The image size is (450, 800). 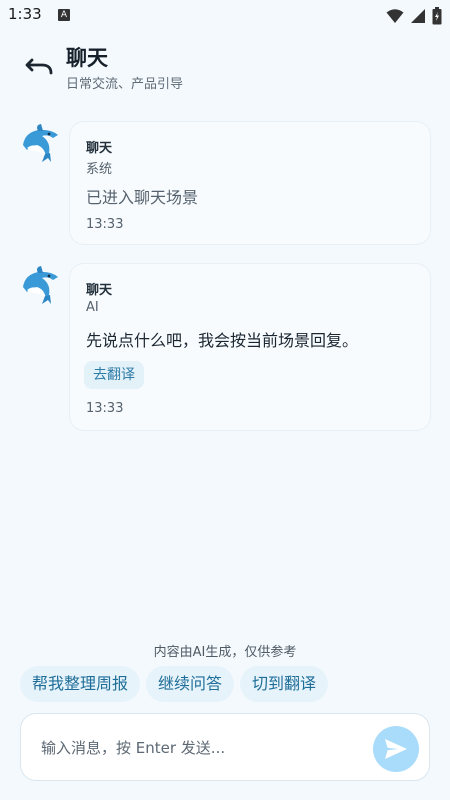 I want to click on paper-plane-icon, so click(x=396, y=749).